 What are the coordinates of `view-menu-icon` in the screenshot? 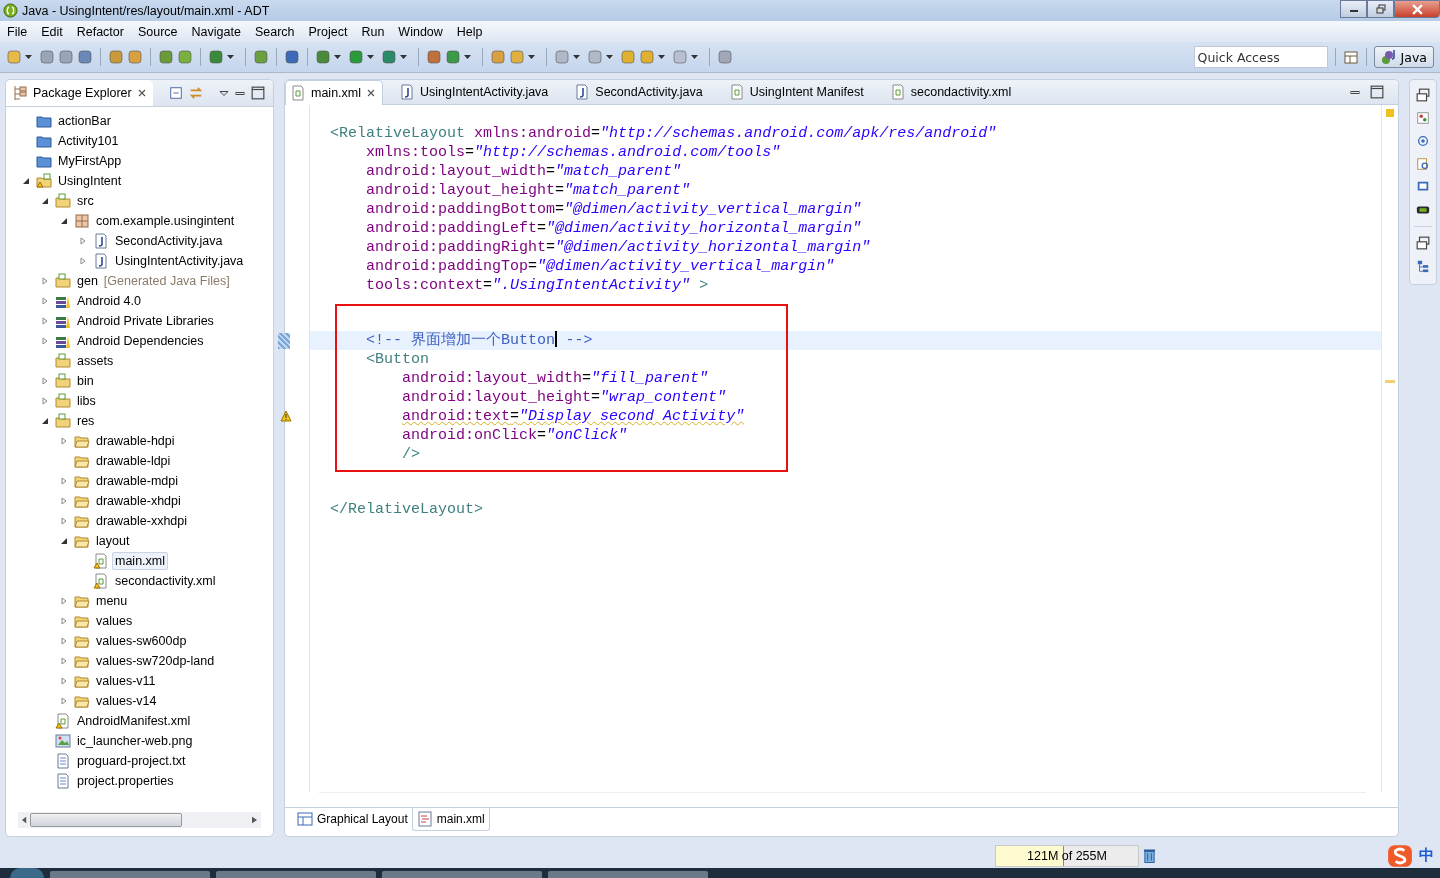 It's located at (224, 93).